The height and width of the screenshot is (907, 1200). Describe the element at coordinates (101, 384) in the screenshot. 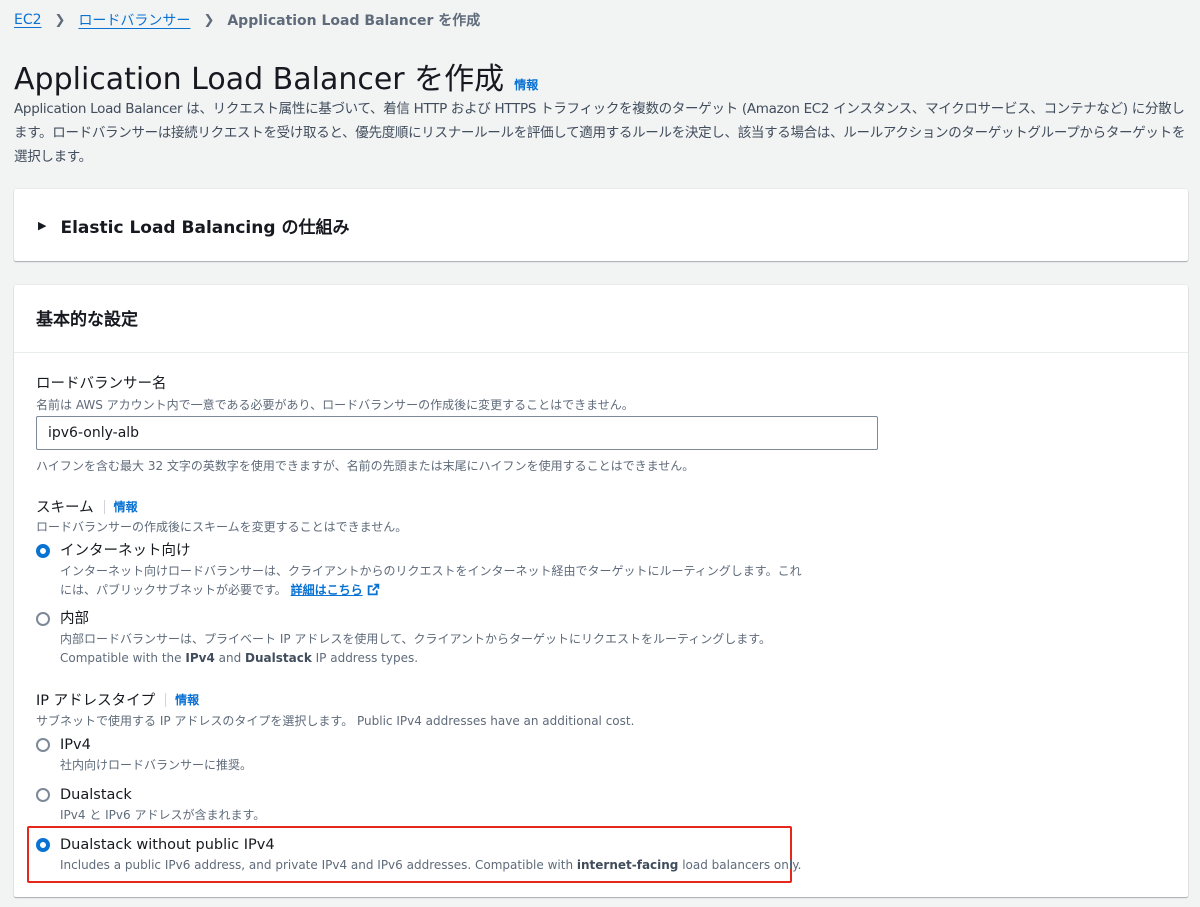

I see `lb-name-label: ロードバランサー名` at that location.